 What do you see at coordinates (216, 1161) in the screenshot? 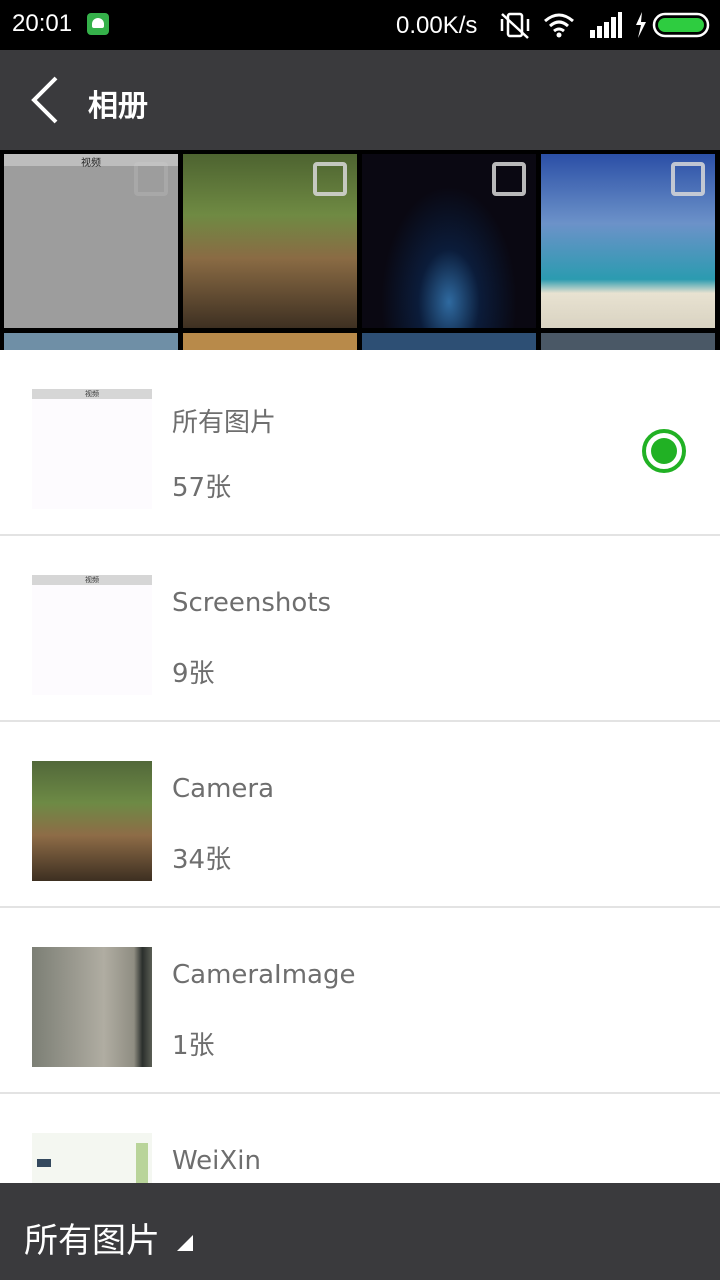
I see `album-name: WeiXin` at bounding box center [216, 1161].